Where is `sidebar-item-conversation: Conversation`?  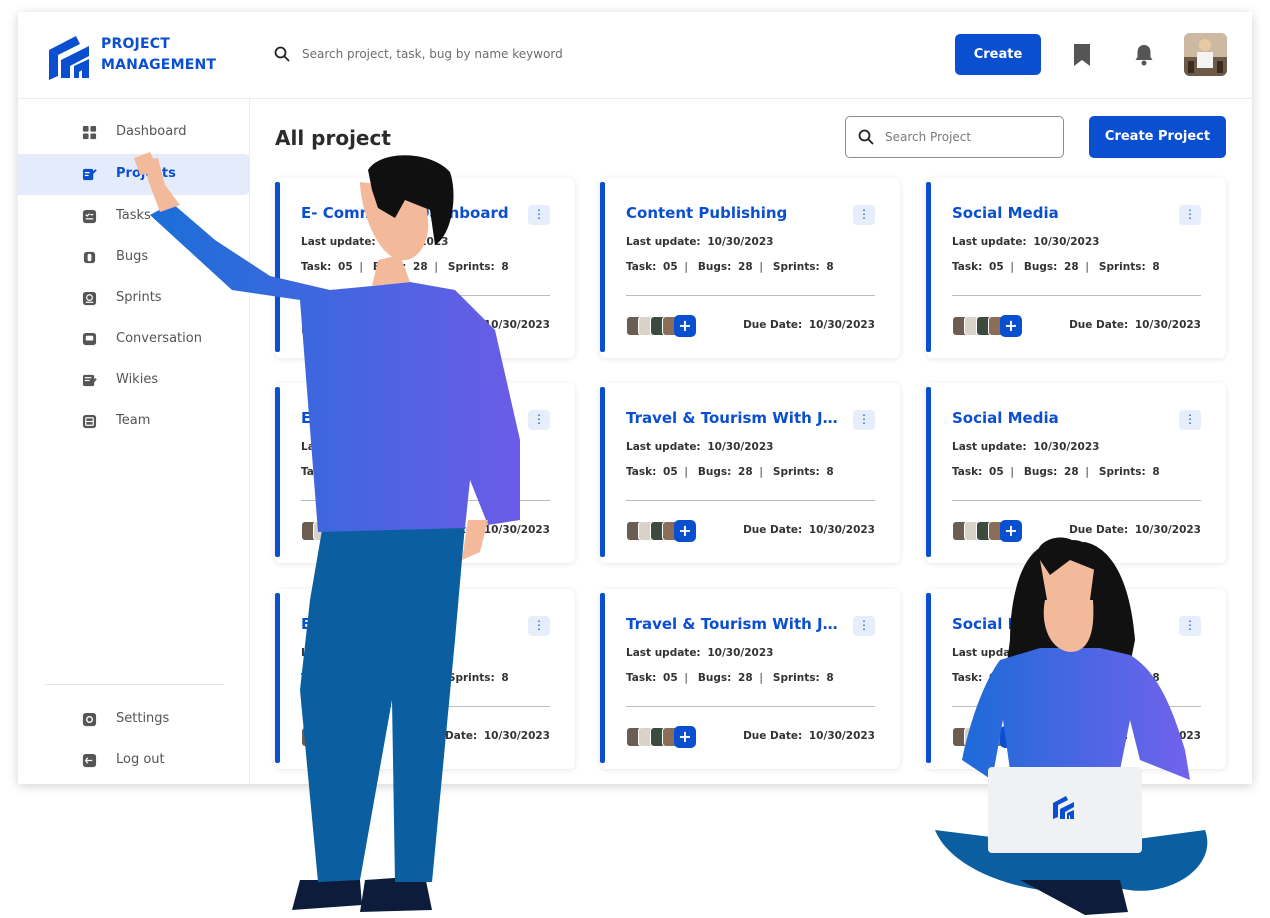
sidebar-item-conversation: Conversation is located at coordinates (134, 339).